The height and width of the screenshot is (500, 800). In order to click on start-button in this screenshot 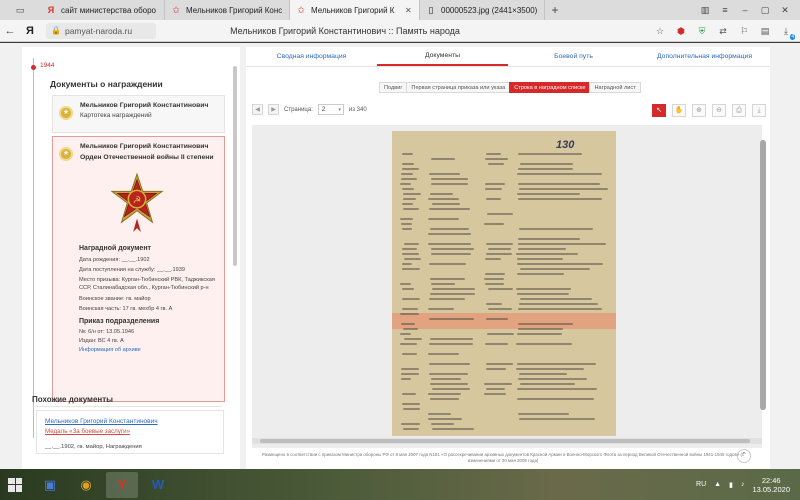, I will do `click(15, 484)`.